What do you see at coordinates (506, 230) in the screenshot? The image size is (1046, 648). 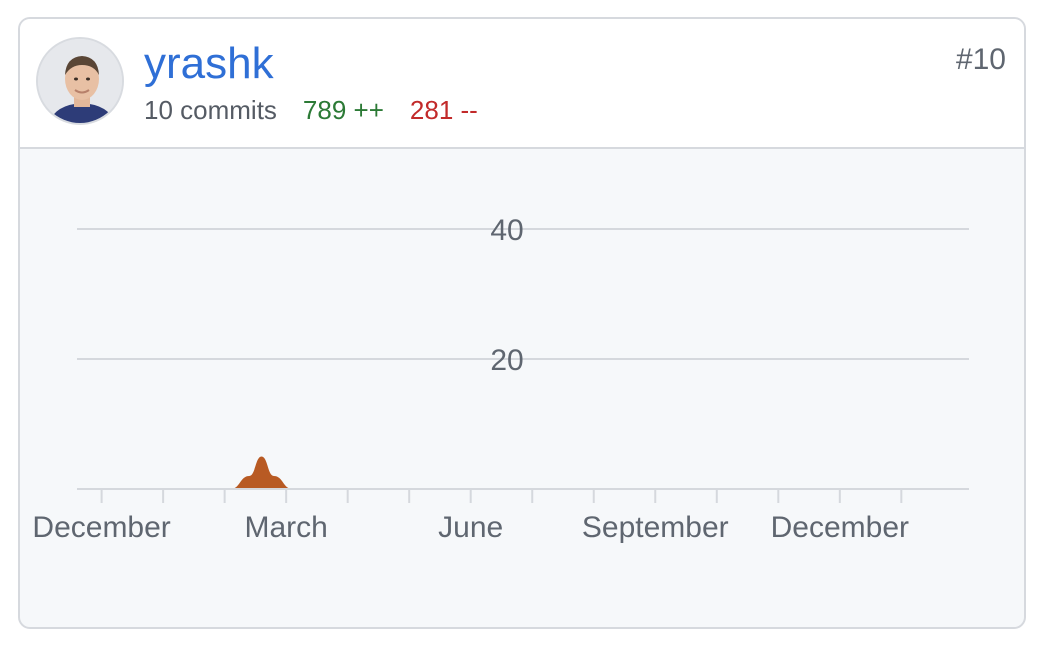 I see `y-tick-label: 40` at bounding box center [506, 230].